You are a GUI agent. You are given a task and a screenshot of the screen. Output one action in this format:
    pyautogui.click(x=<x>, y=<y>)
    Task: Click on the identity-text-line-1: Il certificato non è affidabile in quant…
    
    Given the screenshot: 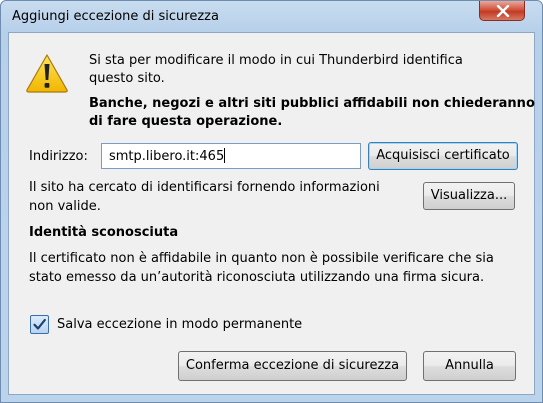 What is the action you would take?
    pyautogui.click(x=261, y=258)
    